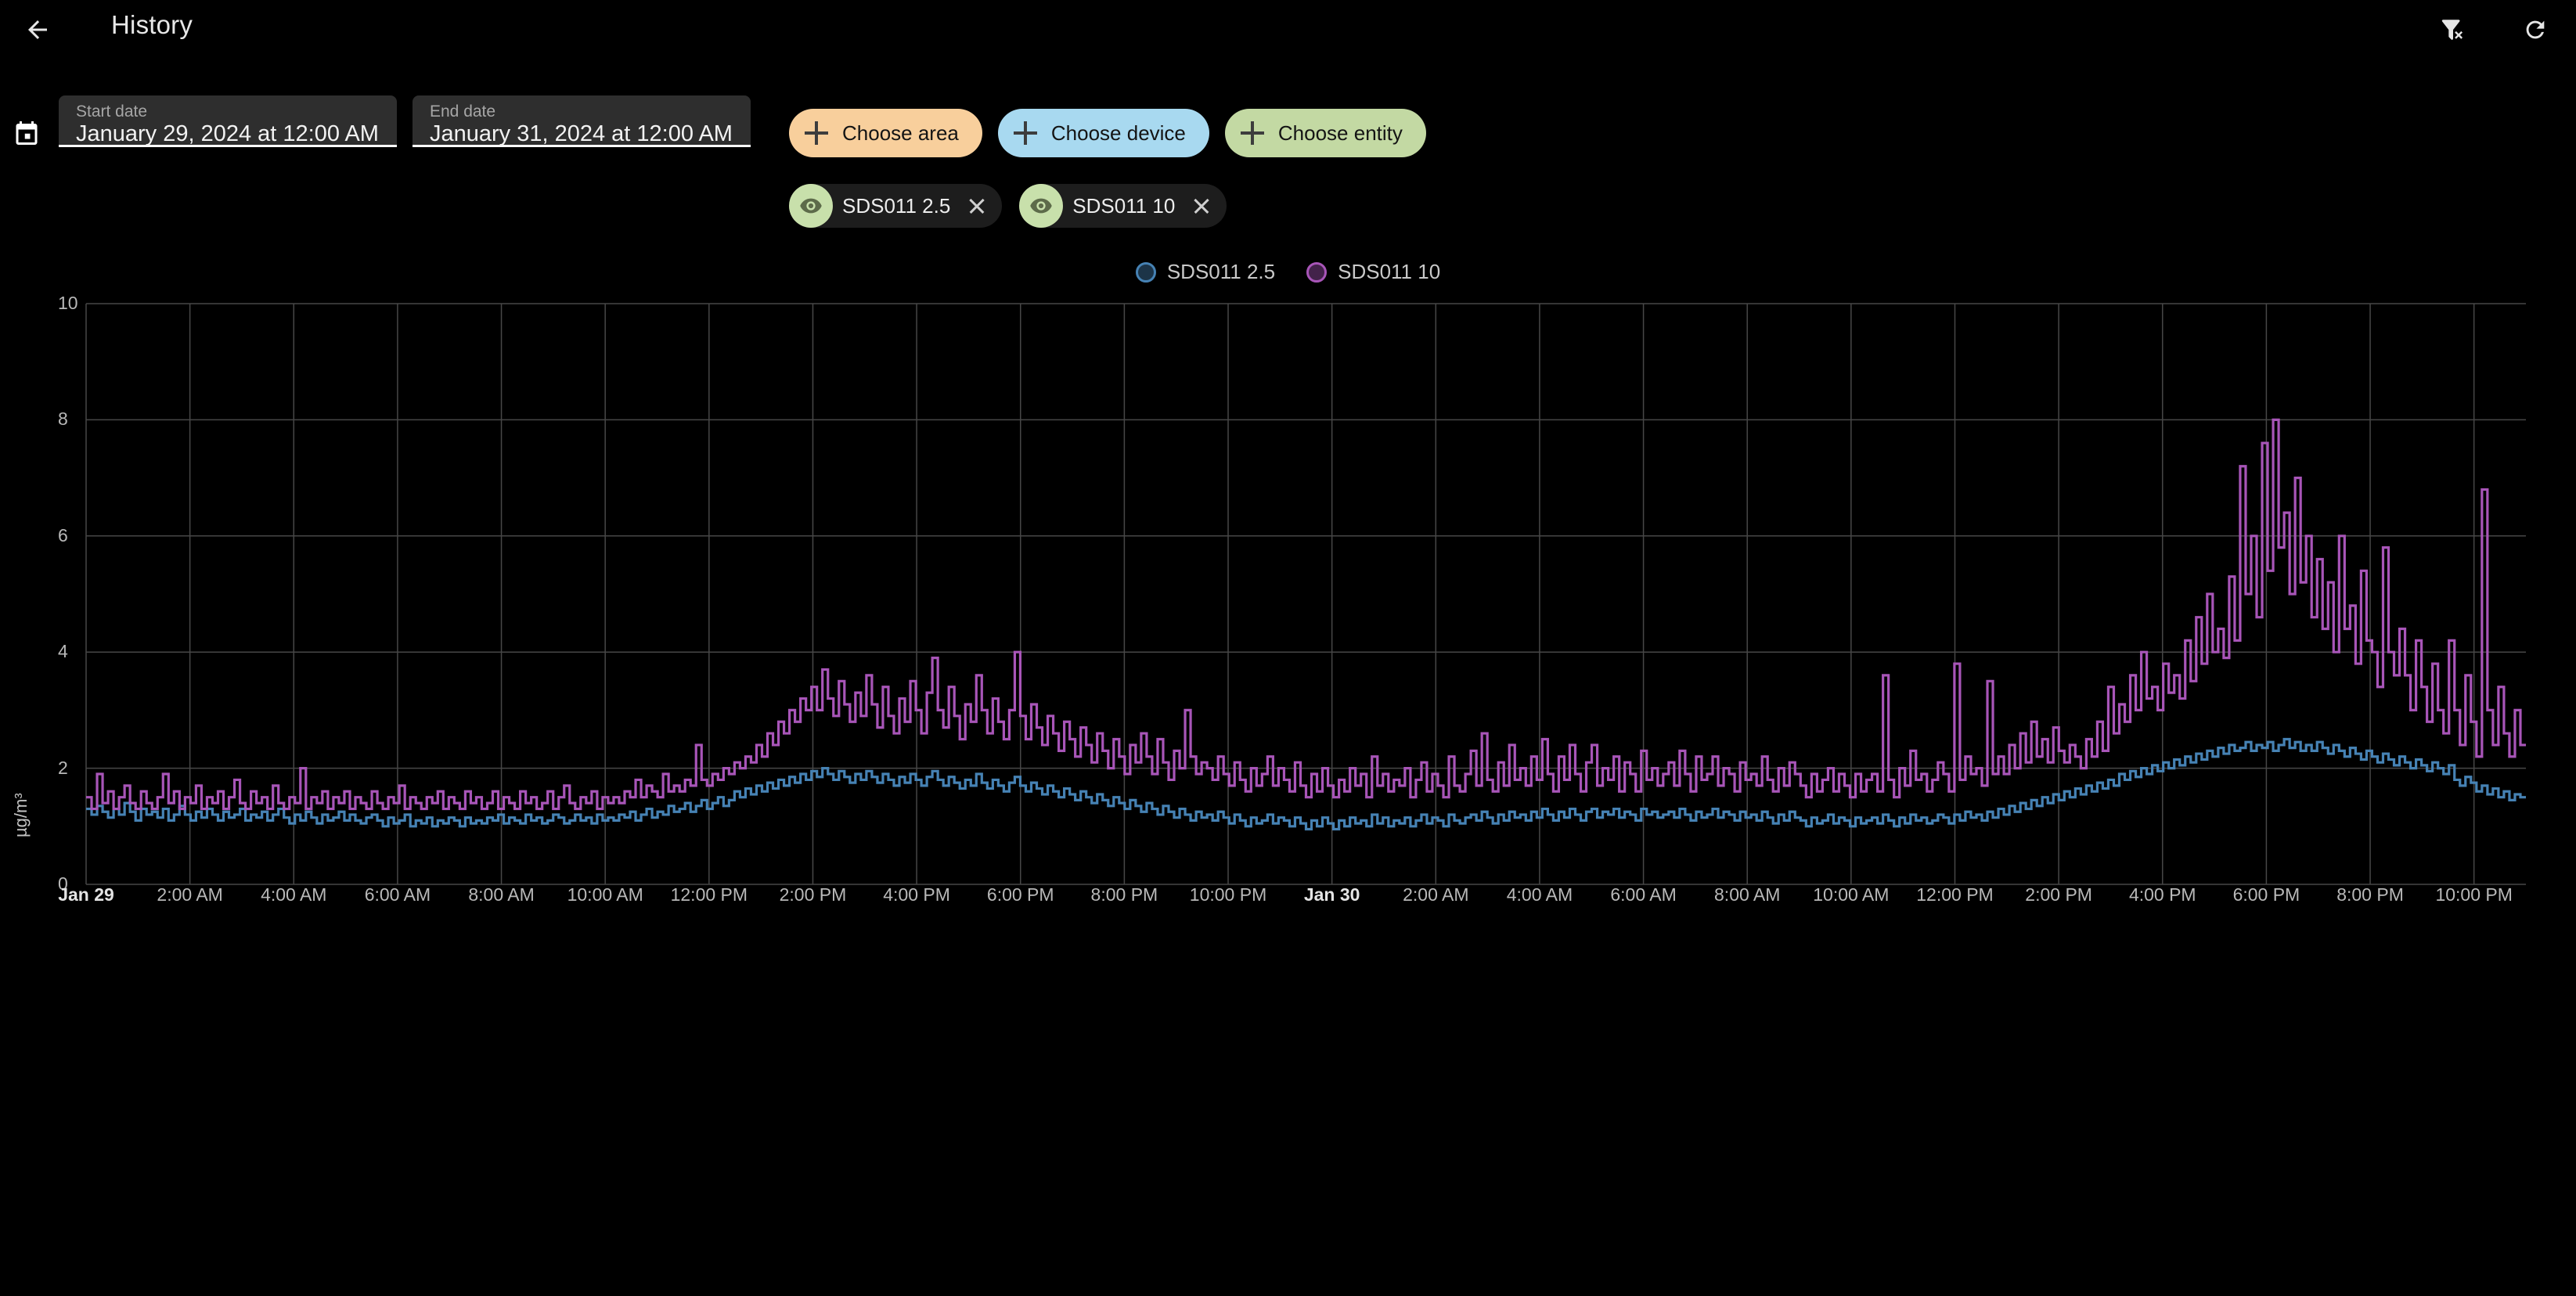 The image size is (2576, 1296). Describe the element at coordinates (463, 112) in the screenshot. I see `end-date-label: End date` at that location.